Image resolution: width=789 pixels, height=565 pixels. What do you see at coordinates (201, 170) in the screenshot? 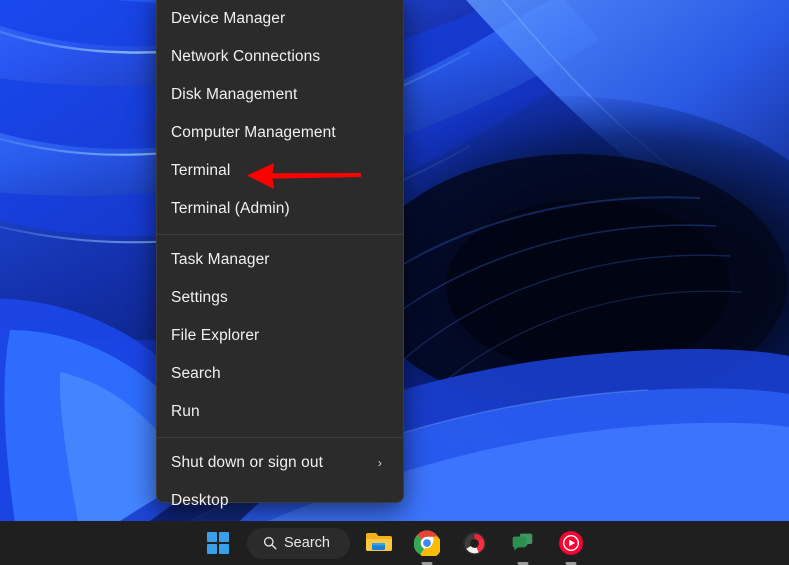
I see `menu-item-label: Terminal` at bounding box center [201, 170].